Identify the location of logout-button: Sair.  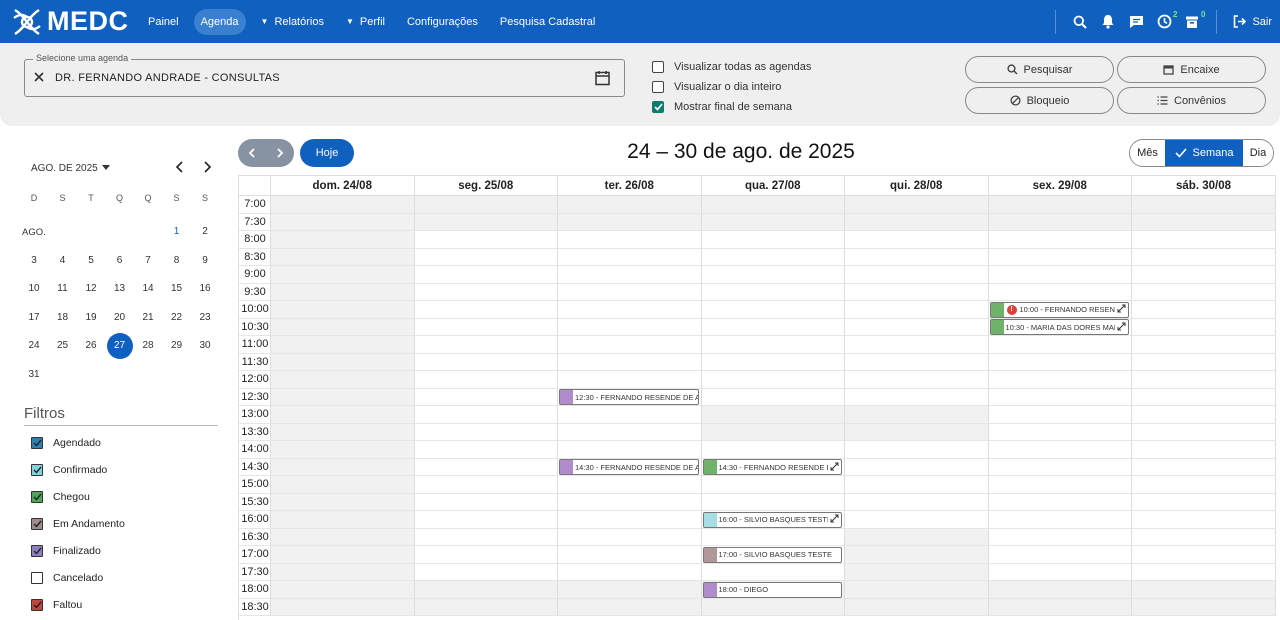
(1252, 21).